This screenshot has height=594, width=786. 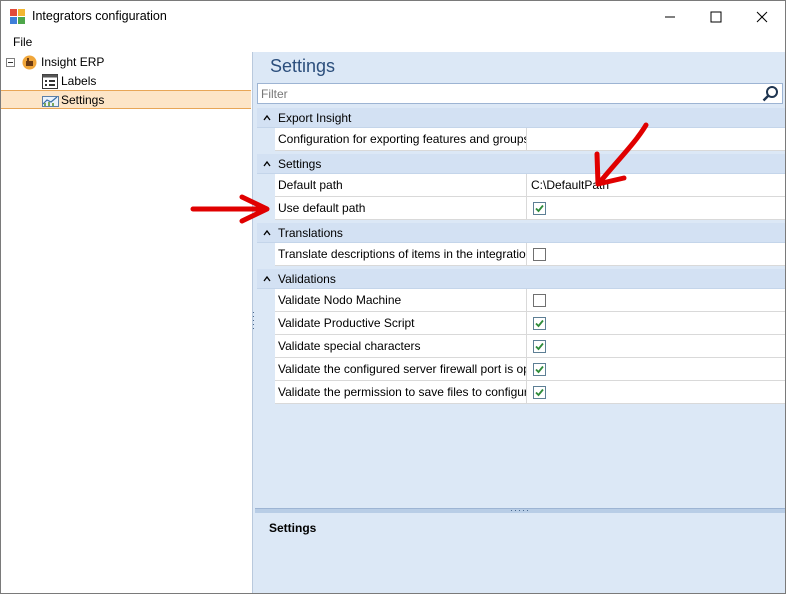 What do you see at coordinates (401, 208) in the screenshot?
I see `property-name: Use default path` at bounding box center [401, 208].